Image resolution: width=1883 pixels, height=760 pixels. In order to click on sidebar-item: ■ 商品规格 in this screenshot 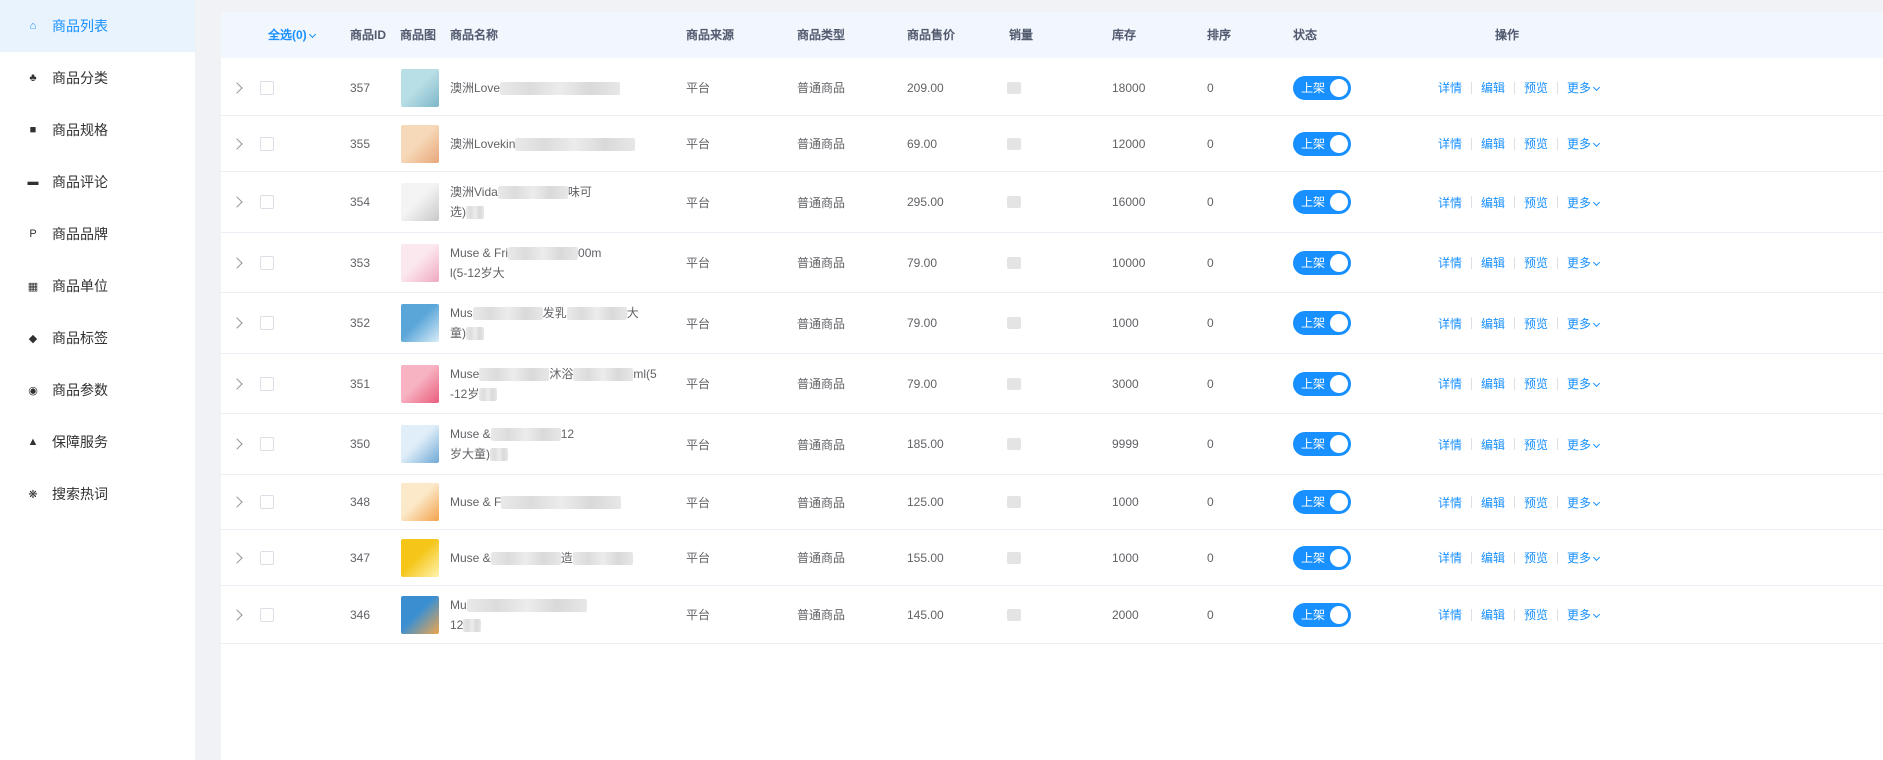, I will do `click(97, 130)`.